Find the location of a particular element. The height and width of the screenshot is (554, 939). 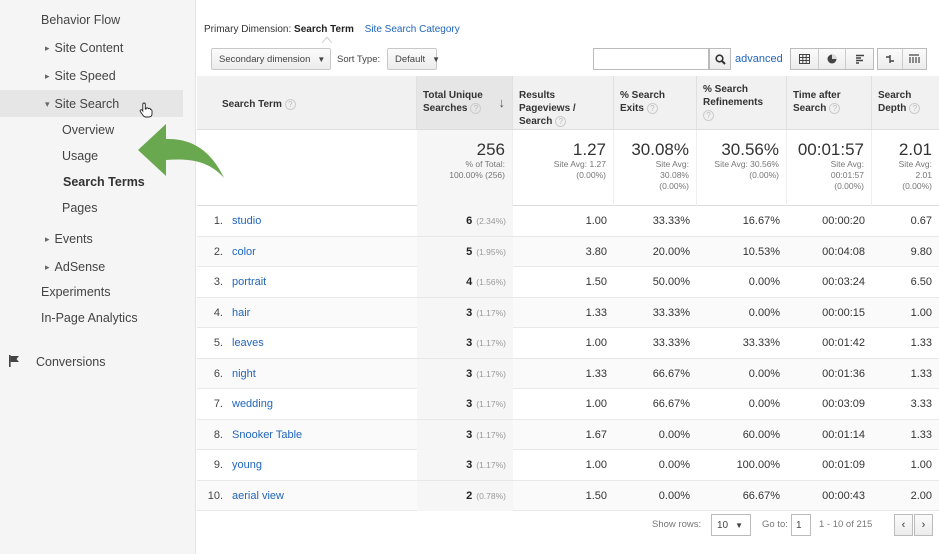

comparison-icon is located at coordinates (889, 59).